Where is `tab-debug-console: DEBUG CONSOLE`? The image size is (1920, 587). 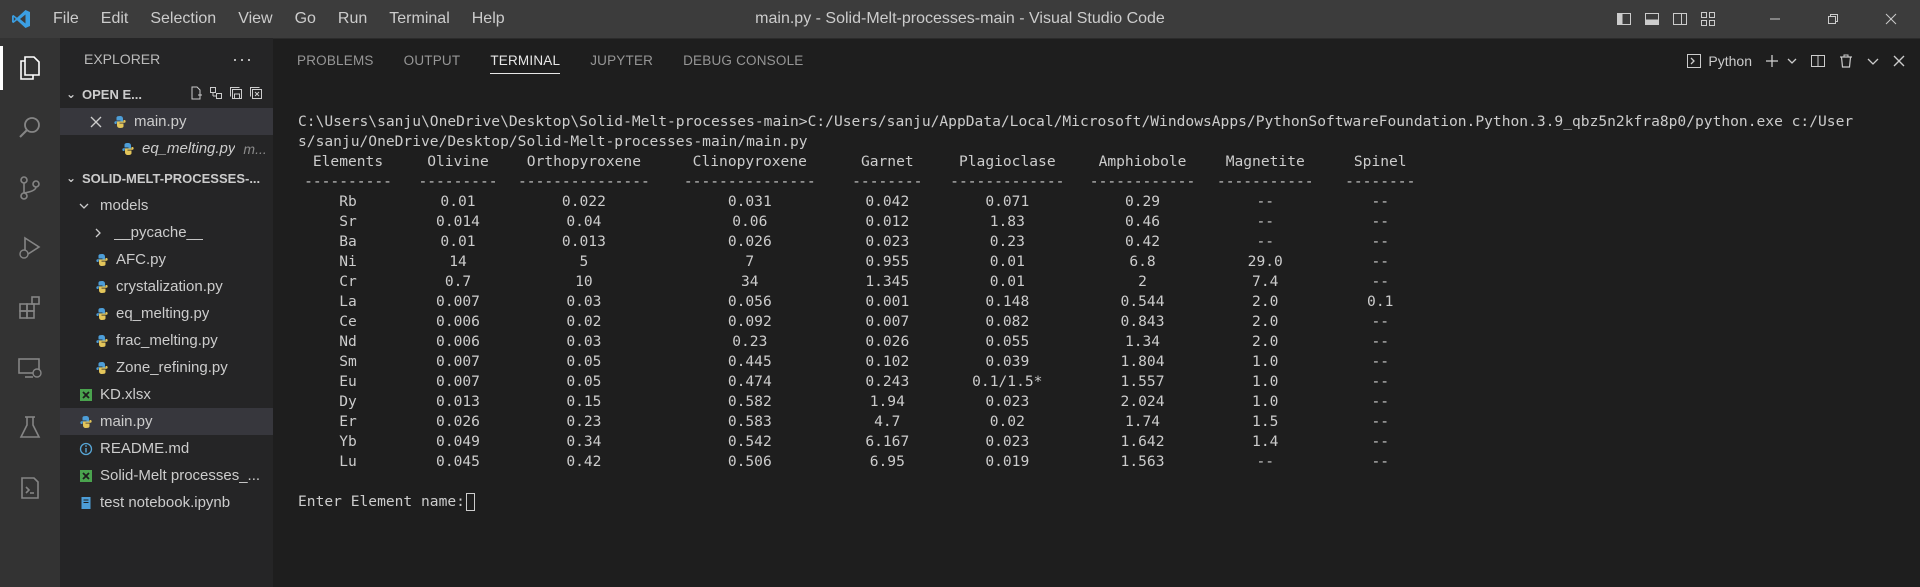 tab-debug-console: DEBUG CONSOLE is located at coordinates (743, 61).